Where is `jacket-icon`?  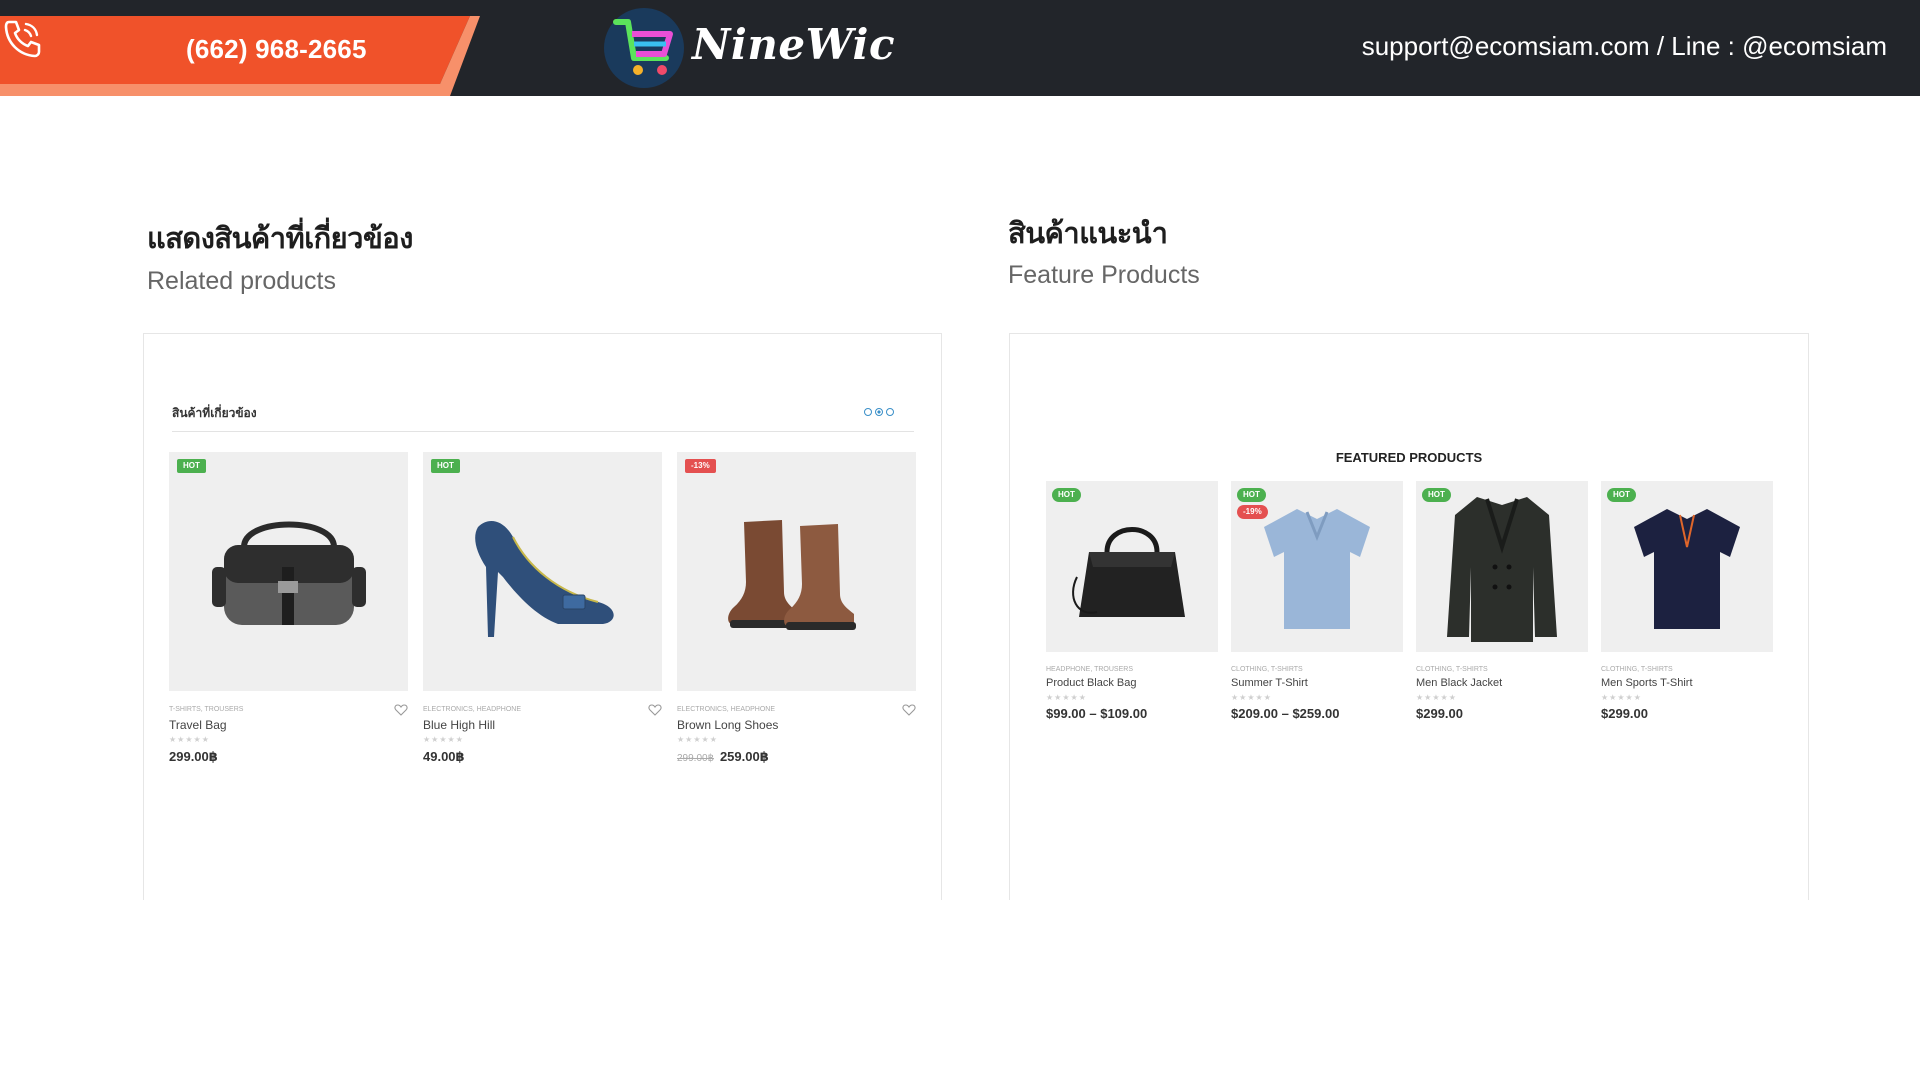 jacket-icon is located at coordinates (1502, 566).